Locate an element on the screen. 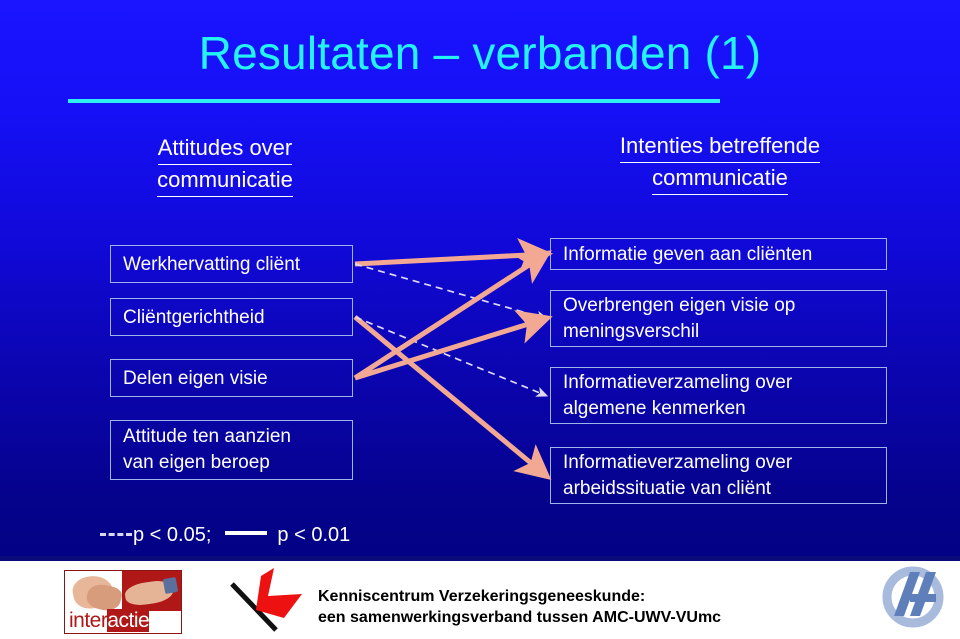 The image size is (960, 639). page-title: Resultaten – verbanden (1) is located at coordinates (480, 53).